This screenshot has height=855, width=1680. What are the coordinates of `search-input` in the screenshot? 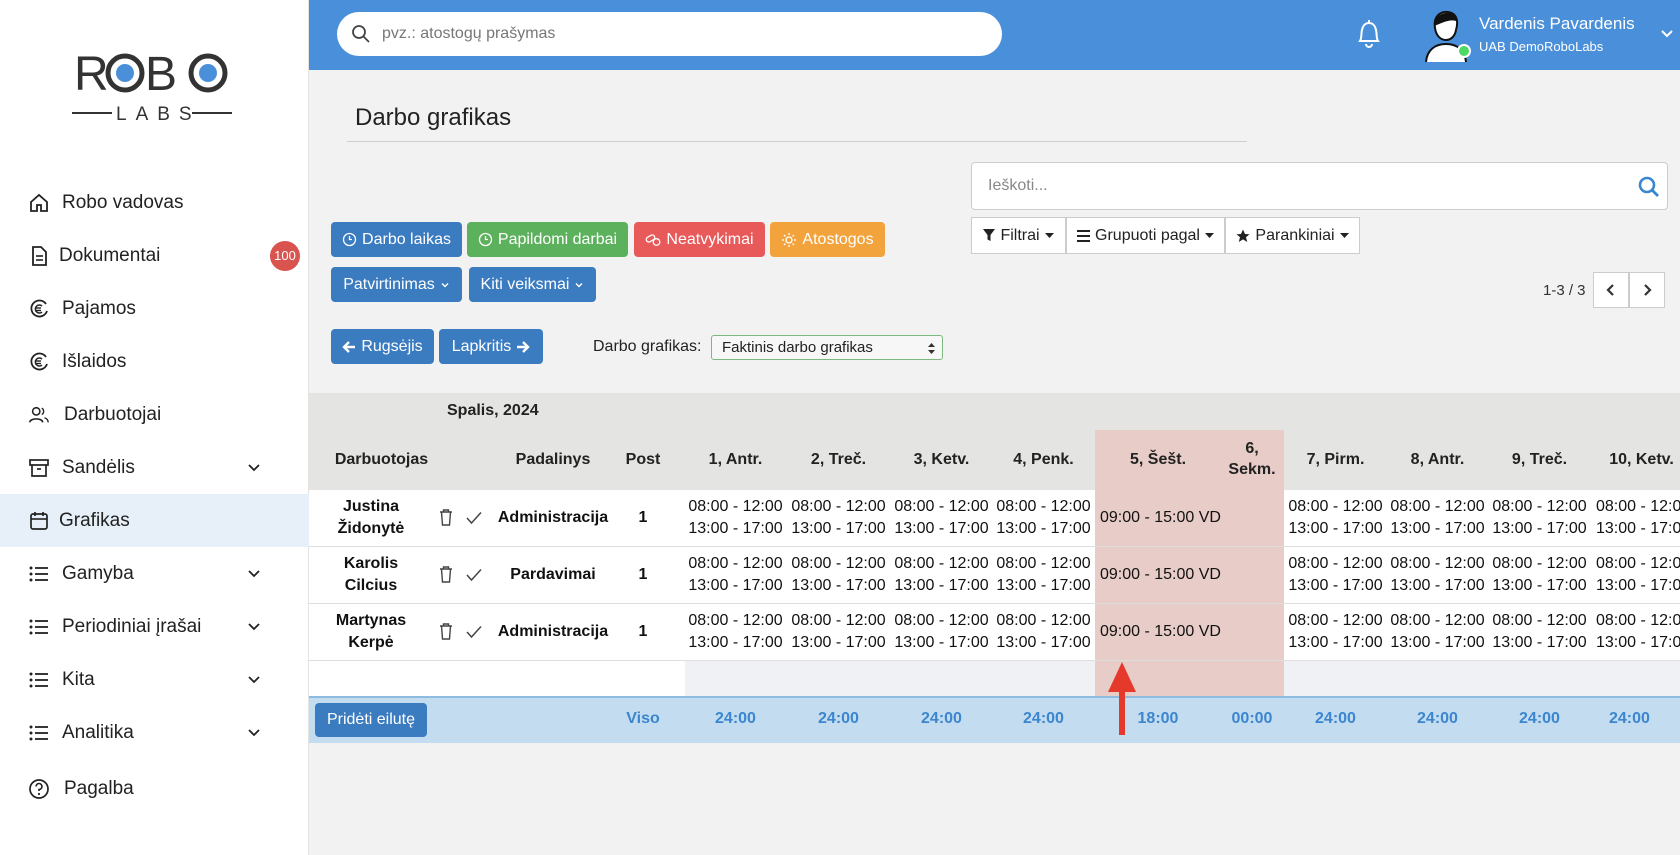 It's located at (682, 34).